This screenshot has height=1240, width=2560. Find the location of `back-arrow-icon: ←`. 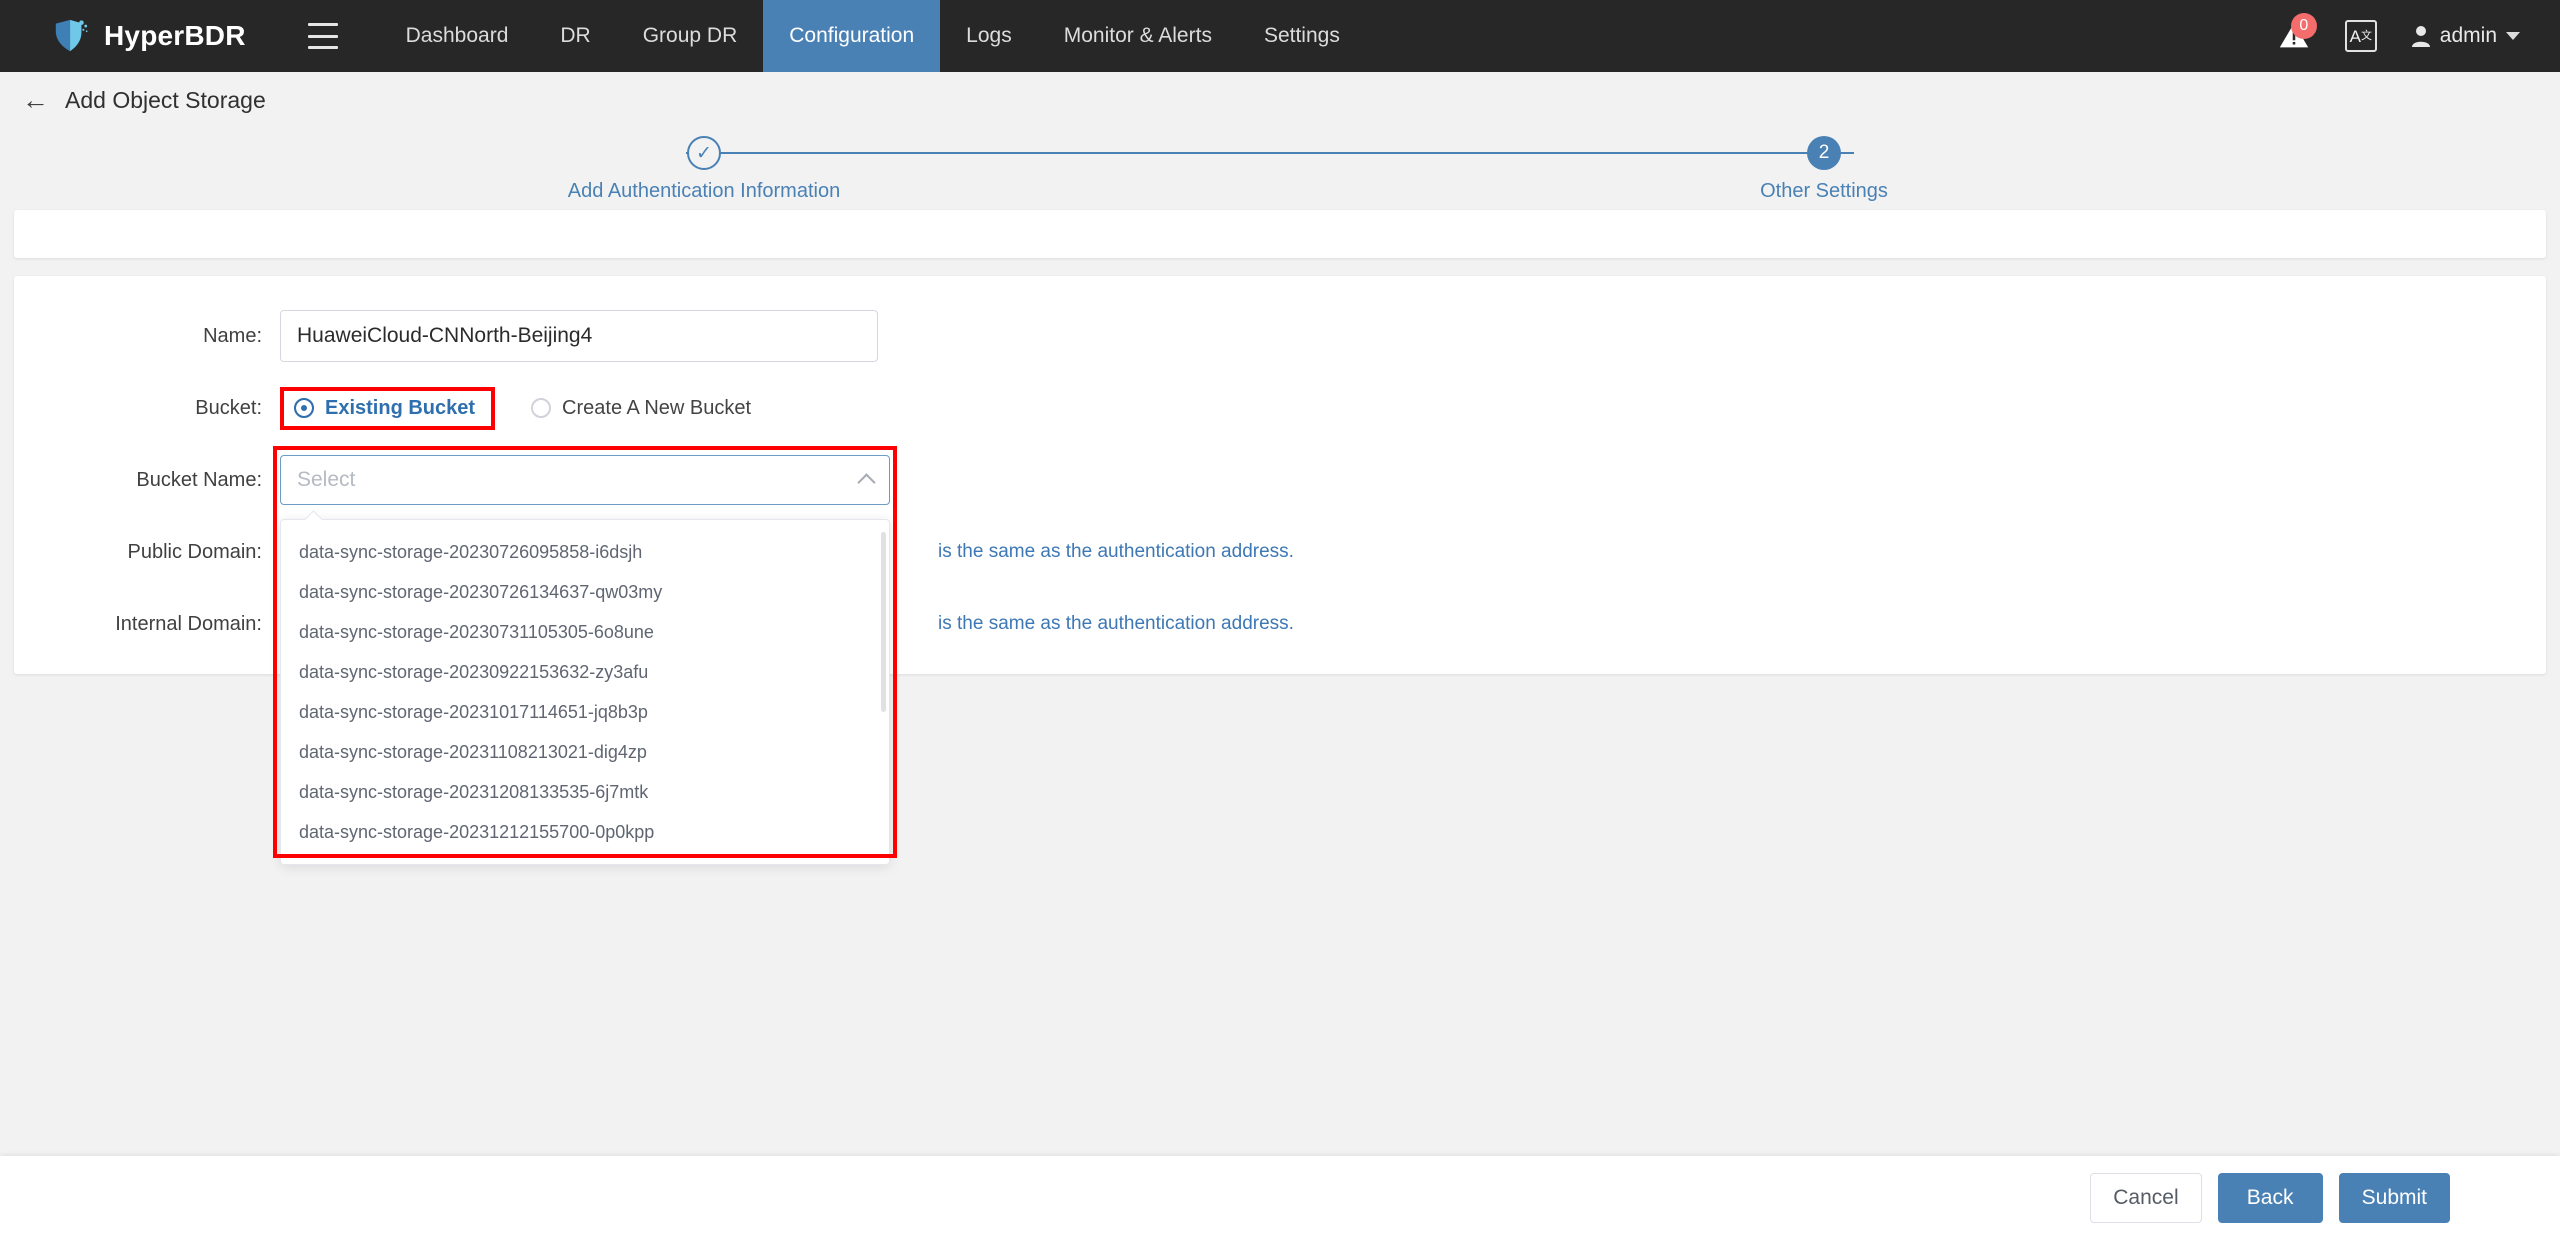

back-arrow-icon: ← is located at coordinates (35, 100).